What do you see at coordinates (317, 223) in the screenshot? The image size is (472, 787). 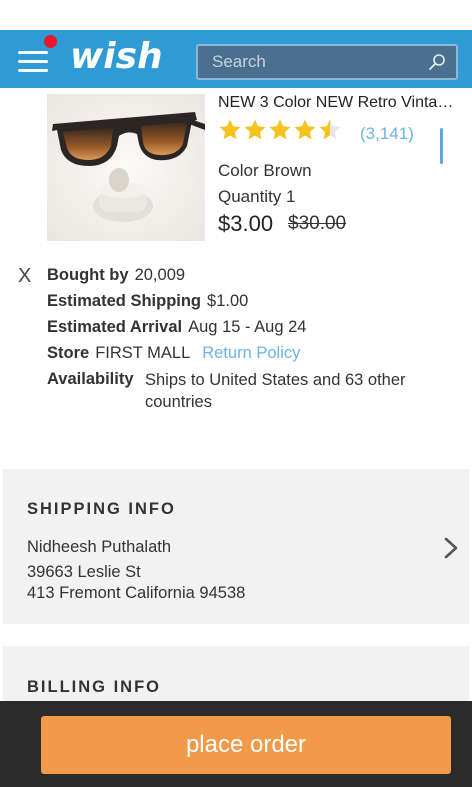 I see `original-price: $30.00` at bounding box center [317, 223].